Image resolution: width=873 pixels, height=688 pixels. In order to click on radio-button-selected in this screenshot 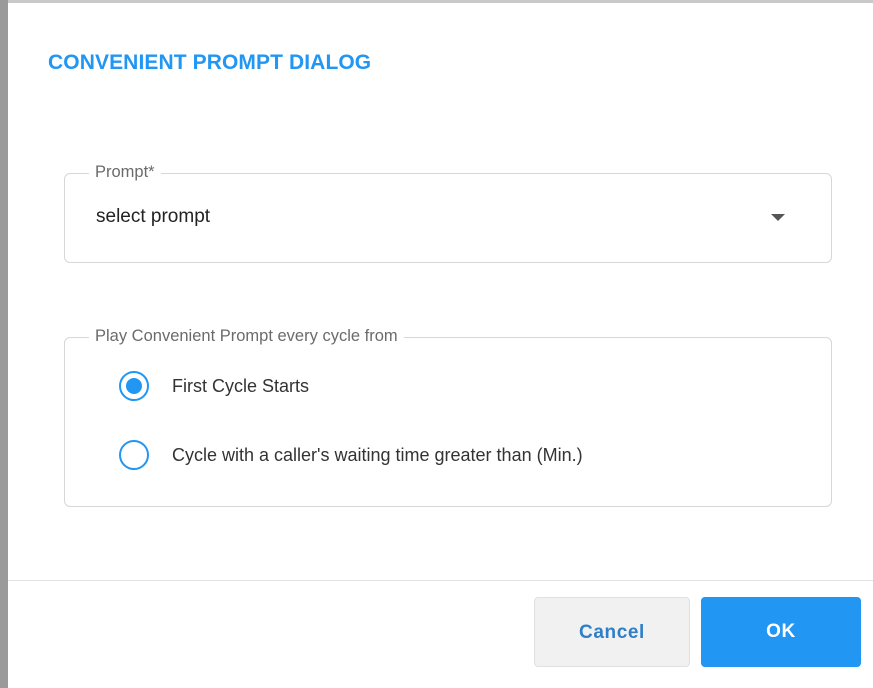, I will do `click(134, 386)`.